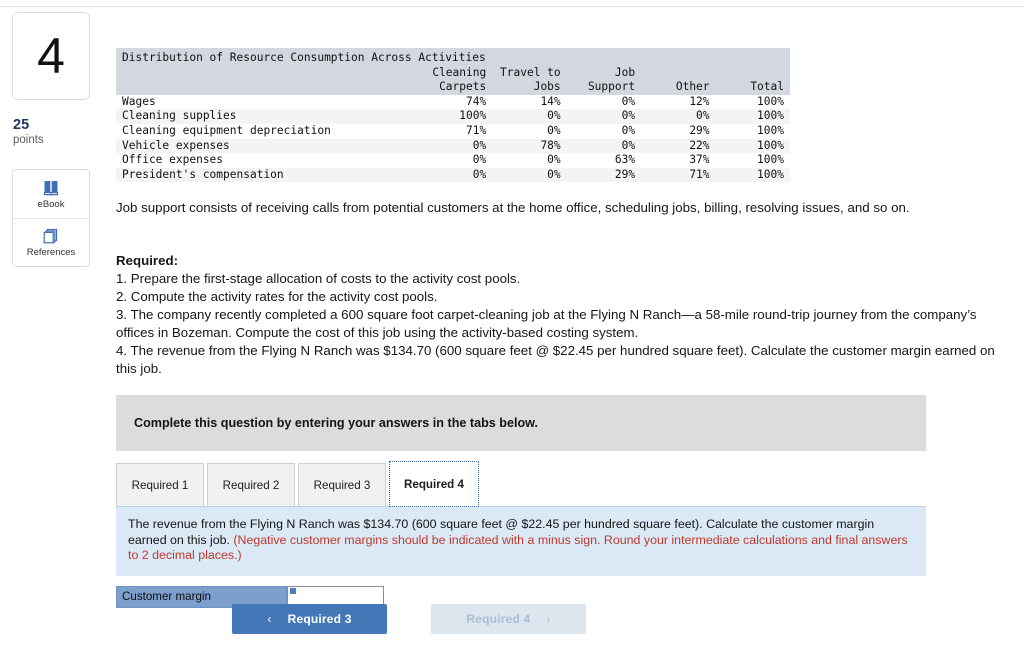  I want to click on cell-cleaning-carpets: 71%, so click(455, 131).